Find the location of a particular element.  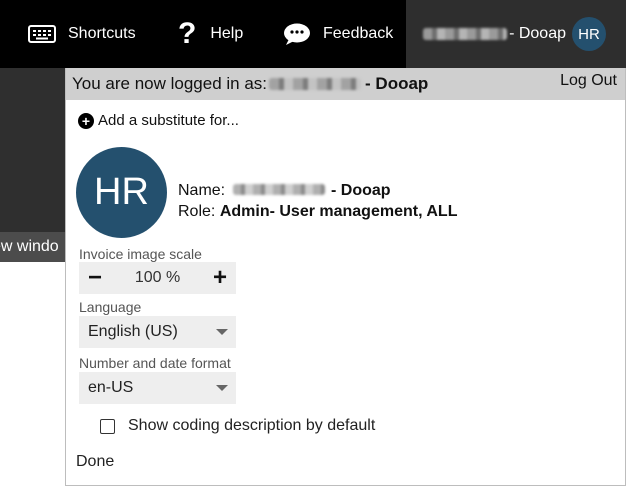

shortcuts-label: Shortcuts is located at coordinates (102, 33).